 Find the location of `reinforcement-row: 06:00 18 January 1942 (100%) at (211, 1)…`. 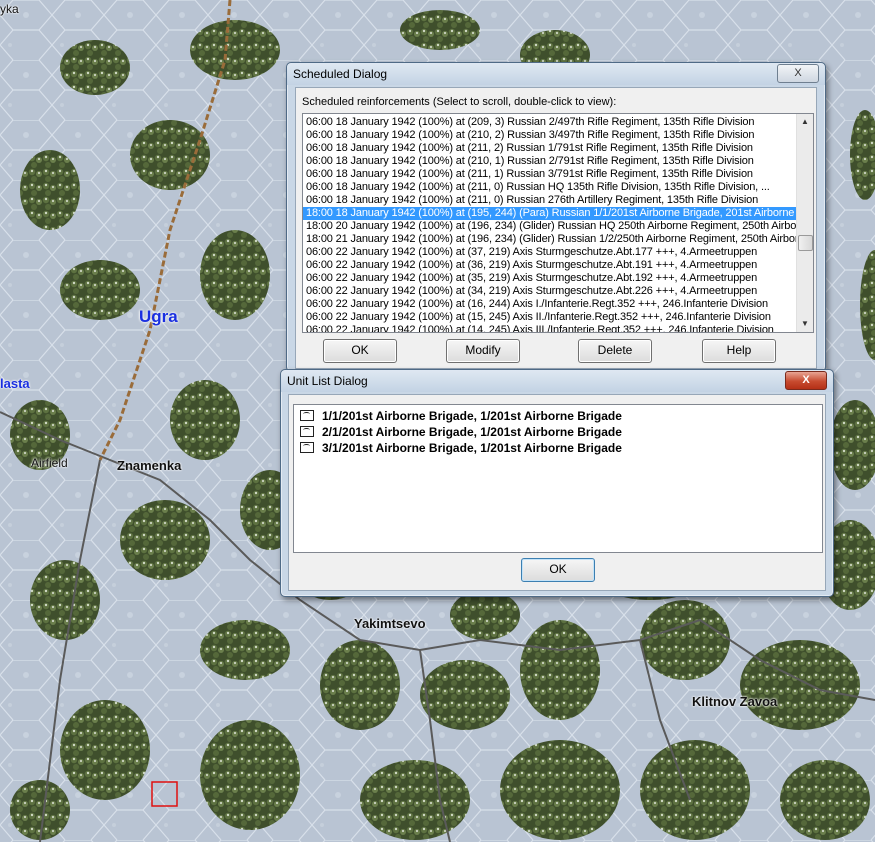

reinforcement-row: 06:00 18 January 1942 (100%) at (211, 1)… is located at coordinates (549, 174).